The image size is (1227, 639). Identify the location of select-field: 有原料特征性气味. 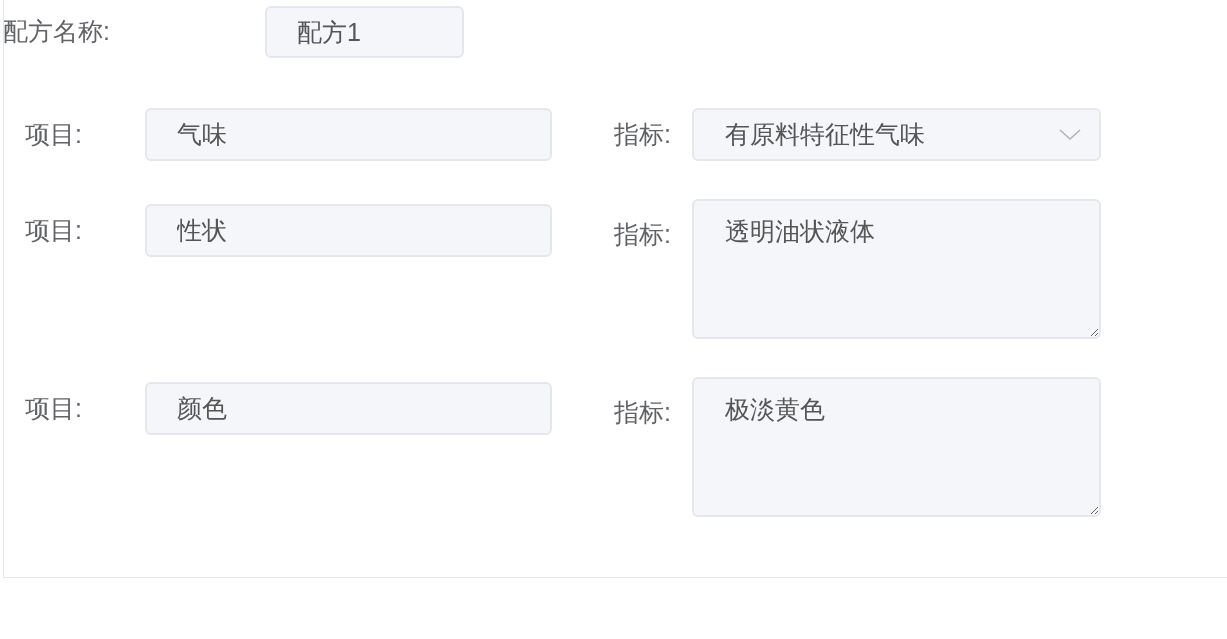
(896, 134).